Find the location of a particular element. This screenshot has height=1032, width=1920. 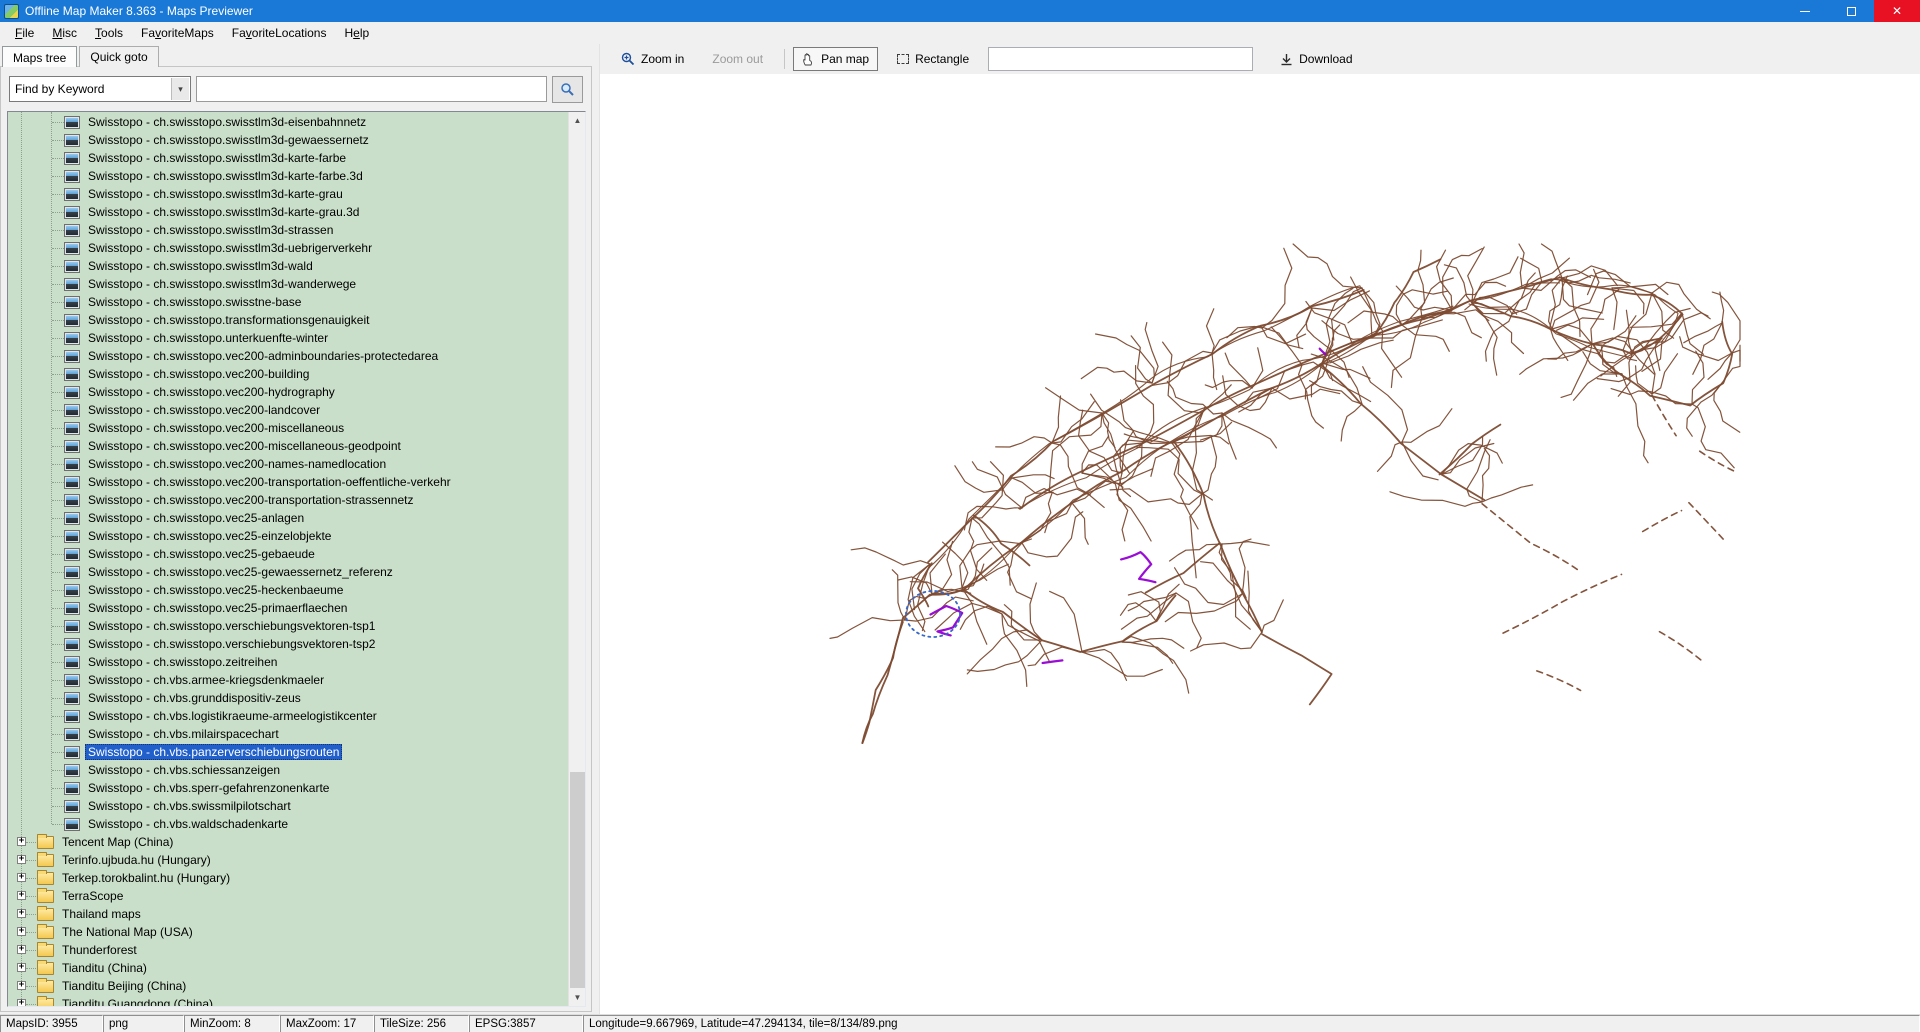

tree-folder: + Tianditu Guangdong (China) is located at coordinates (288, 1000).